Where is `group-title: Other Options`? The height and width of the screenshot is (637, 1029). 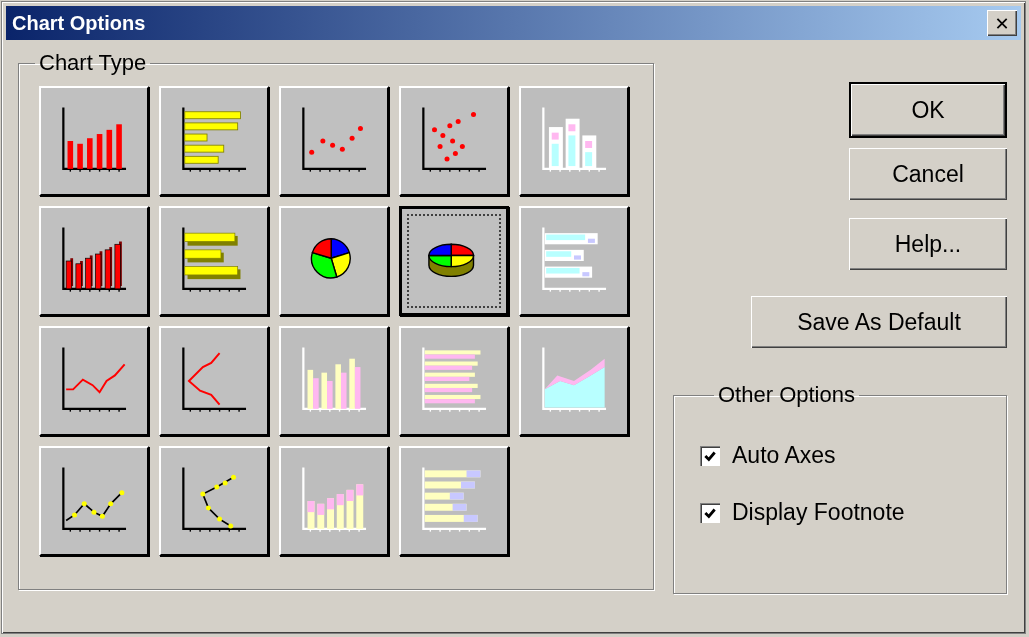 group-title: Other Options is located at coordinates (786, 395).